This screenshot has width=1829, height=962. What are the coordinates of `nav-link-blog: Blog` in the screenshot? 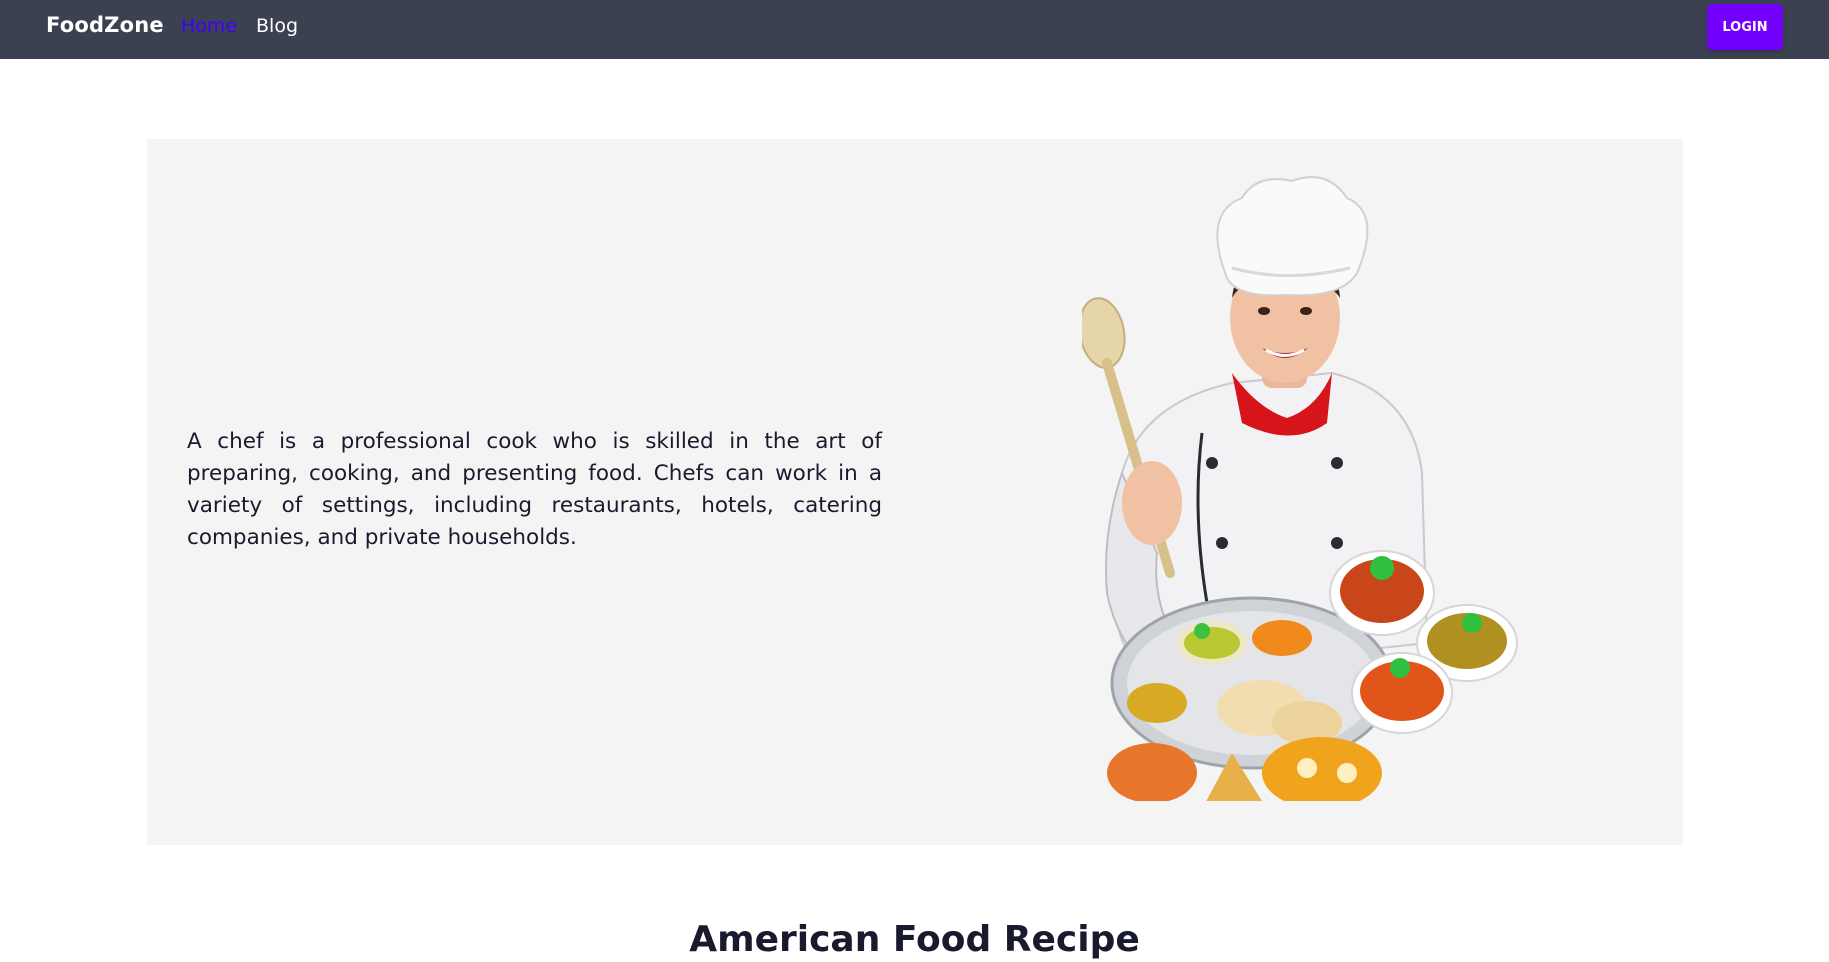 It's located at (277, 26).